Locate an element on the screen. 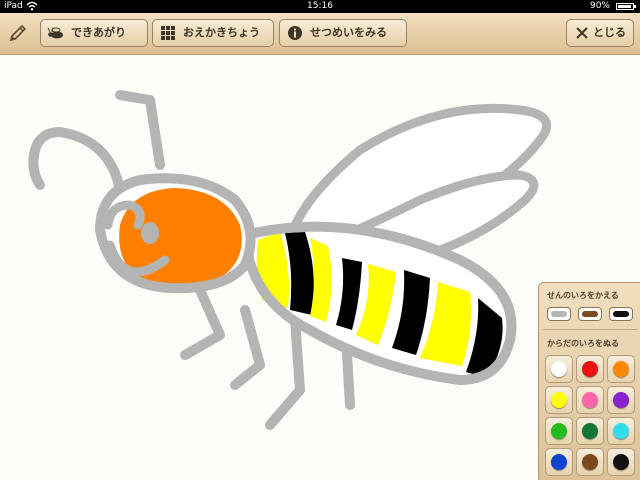 Image resolution: width=640 pixels, height=480 pixels. line-color-title: せんのいろをかえる is located at coordinates (583, 295).